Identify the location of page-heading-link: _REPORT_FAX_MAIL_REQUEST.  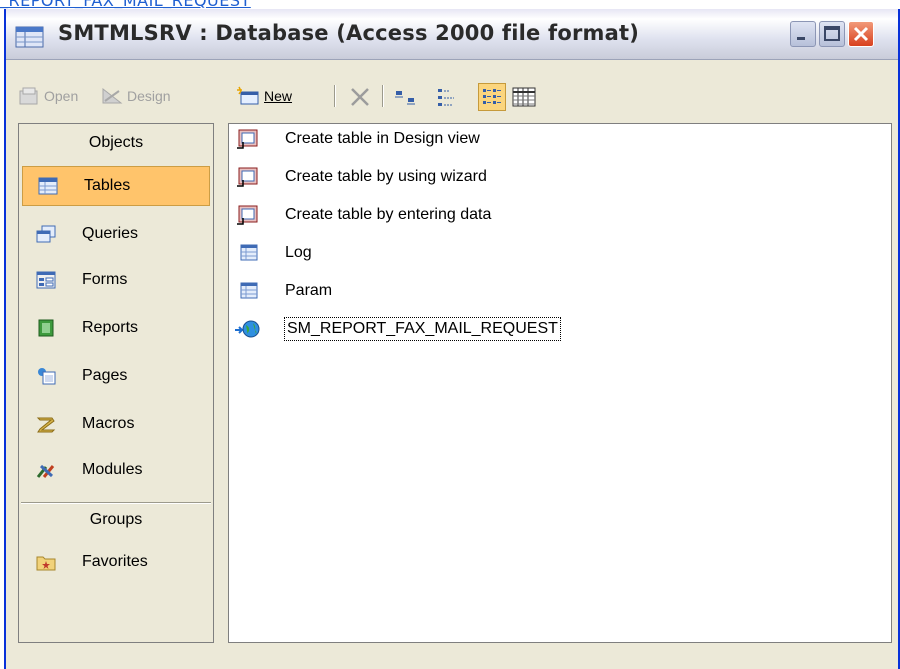
(125, 4).